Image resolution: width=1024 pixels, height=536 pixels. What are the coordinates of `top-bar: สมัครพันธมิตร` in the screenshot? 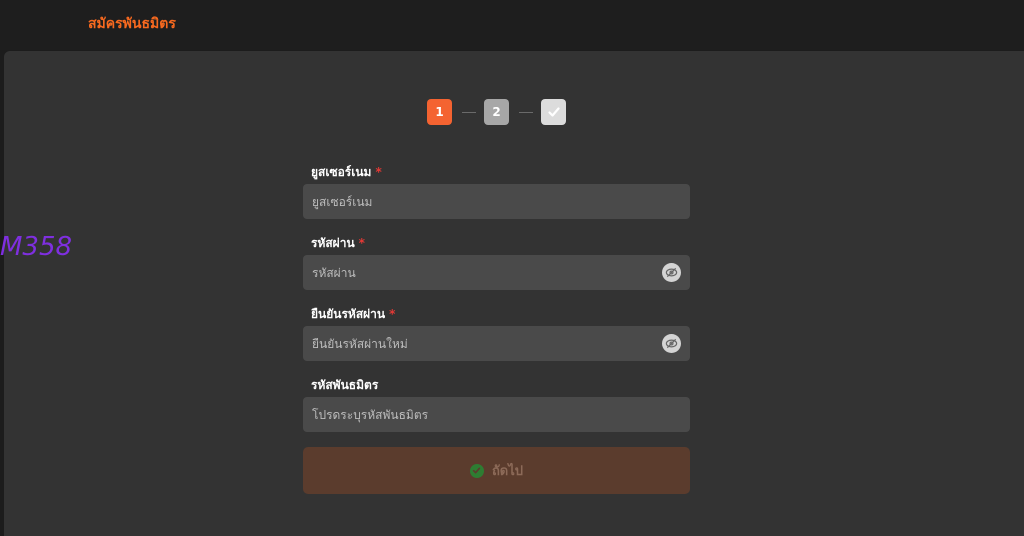 It's located at (512, 25).